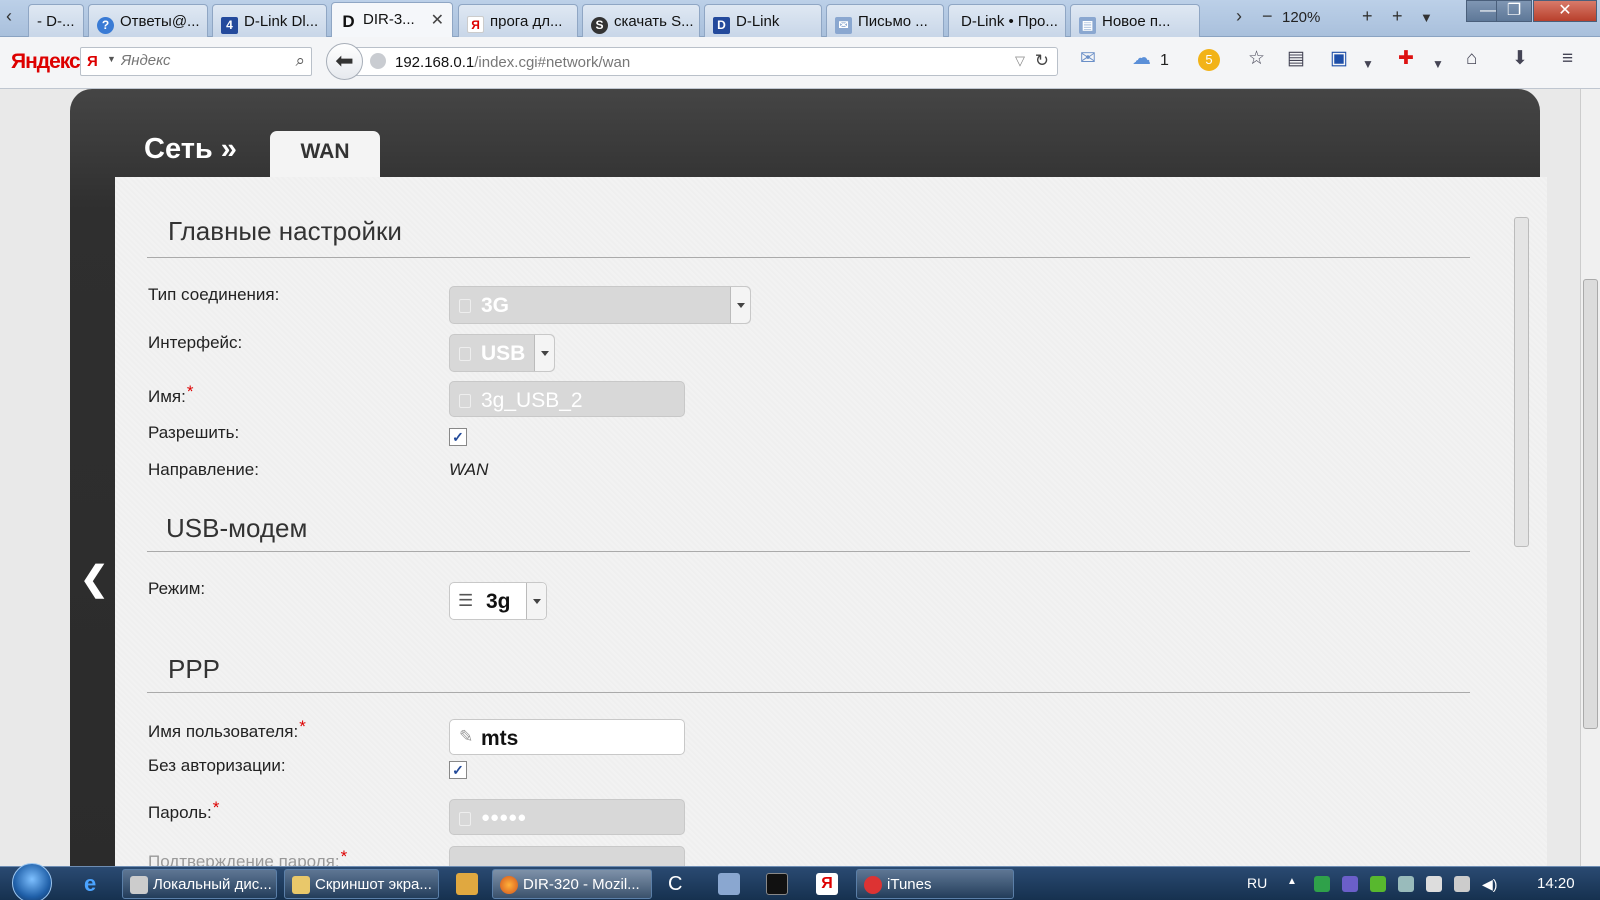 This screenshot has height=900, width=1600. What do you see at coordinates (1350, 884) in the screenshot?
I see `tray-app-icon` at bounding box center [1350, 884].